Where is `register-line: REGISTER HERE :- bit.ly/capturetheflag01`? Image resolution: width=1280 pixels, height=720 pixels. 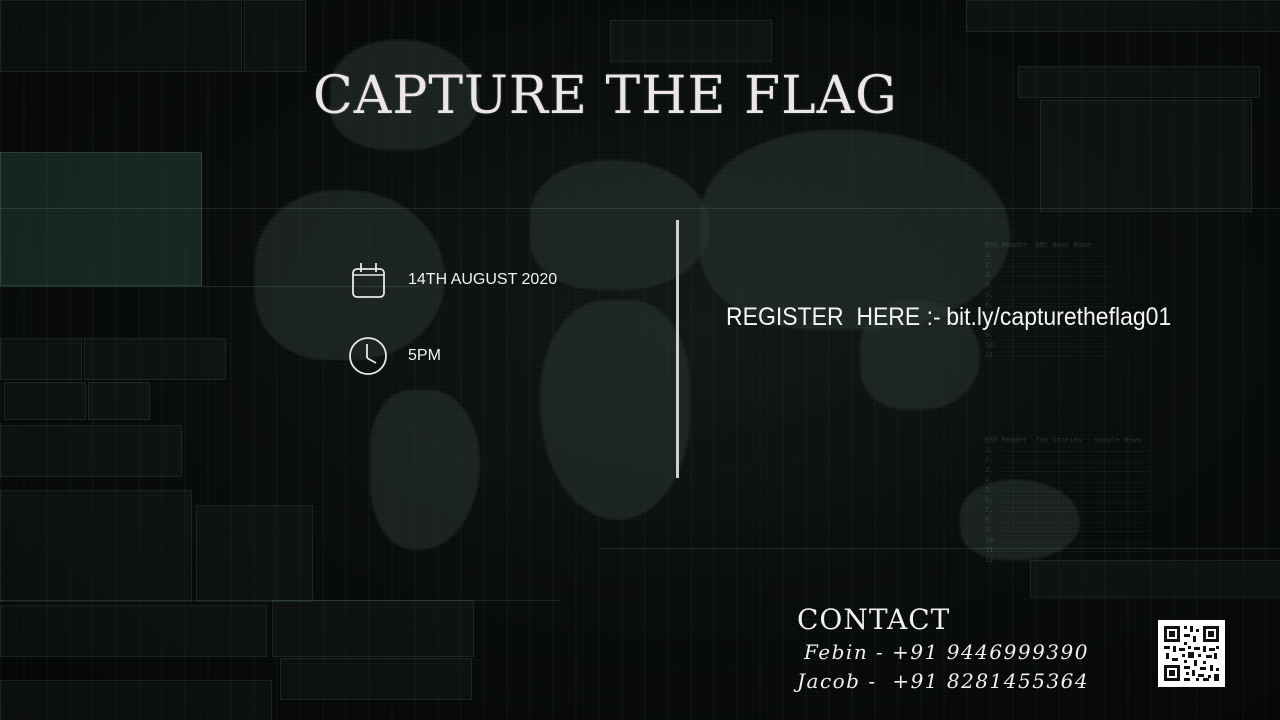
register-line: REGISTER HERE :- bit.ly/capturetheflag01 is located at coordinates (948, 317).